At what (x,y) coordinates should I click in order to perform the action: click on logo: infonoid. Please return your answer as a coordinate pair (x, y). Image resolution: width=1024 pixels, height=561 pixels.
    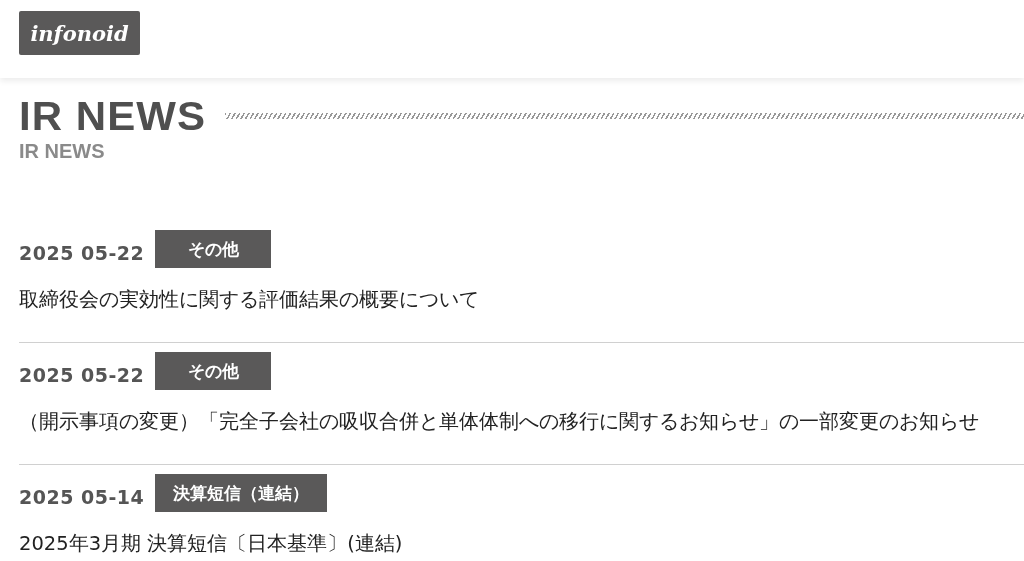
    Looking at the image, I should click on (79, 33).